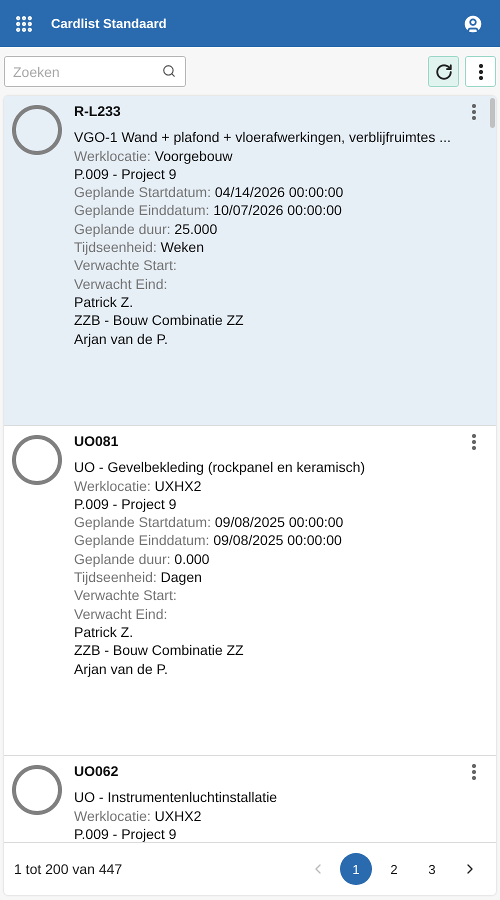 This screenshot has height=900, width=500. Describe the element at coordinates (492, 113) in the screenshot. I see `scrollbar` at that location.